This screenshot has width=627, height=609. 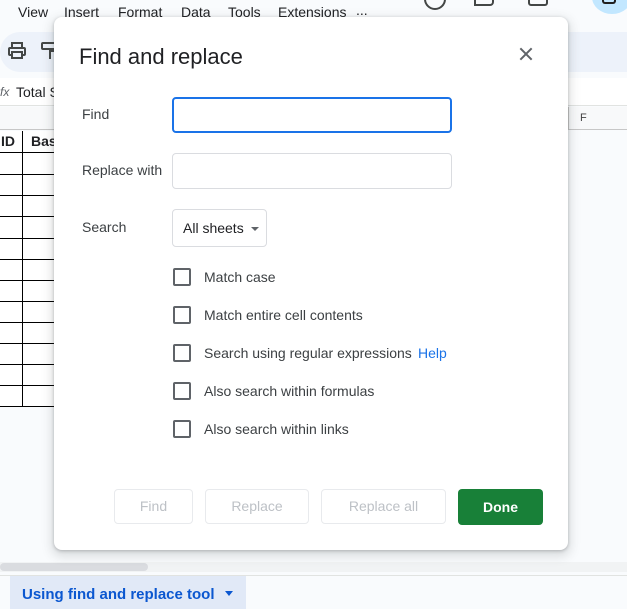 I want to click on match-case-checkbox, so click(x=182, y=277).